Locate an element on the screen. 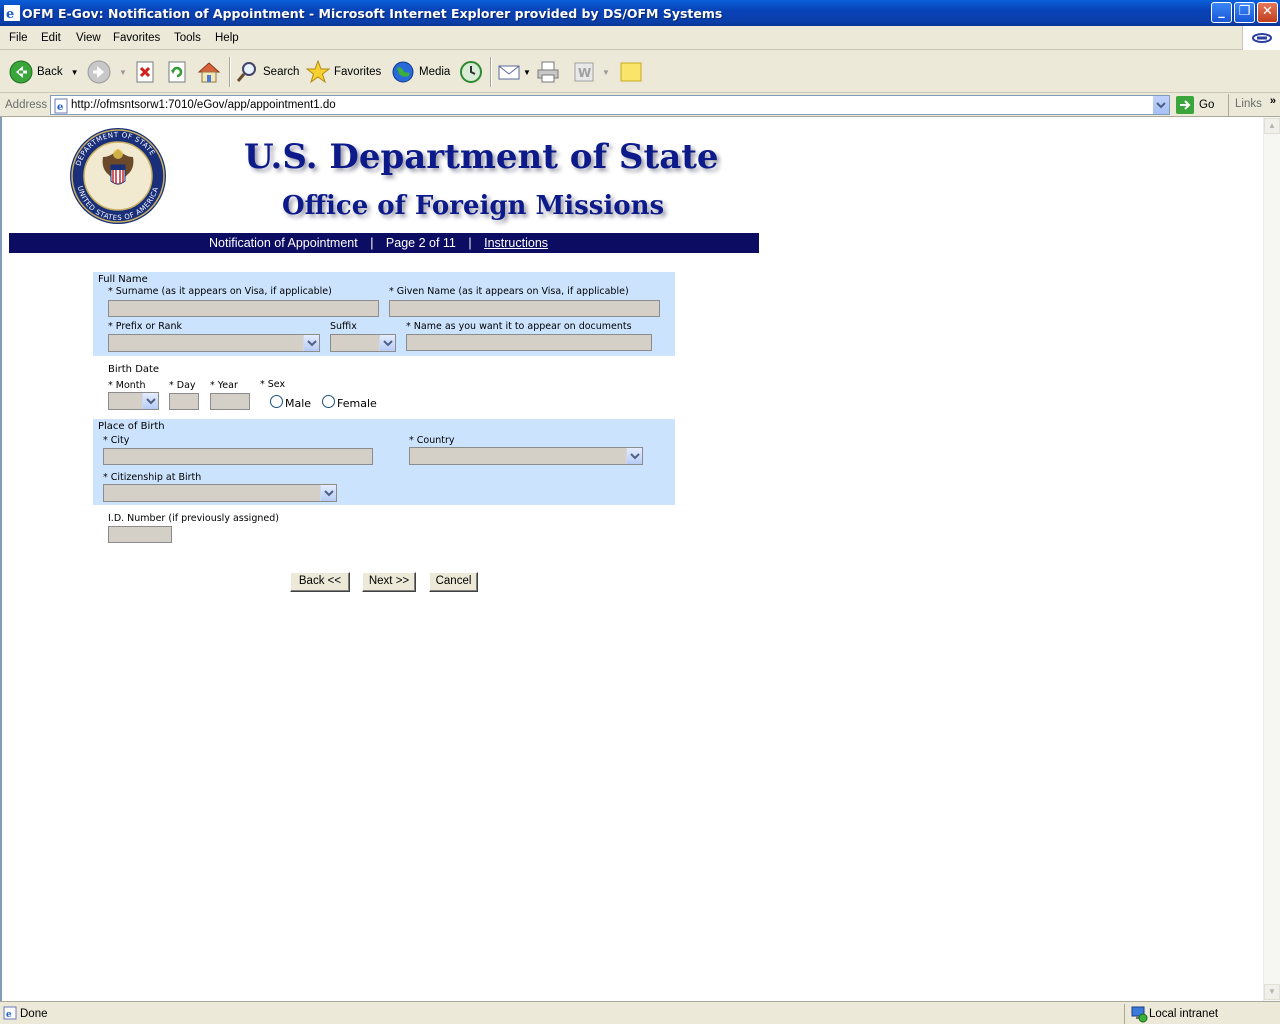  home-button is located at coordinates (209, 72).